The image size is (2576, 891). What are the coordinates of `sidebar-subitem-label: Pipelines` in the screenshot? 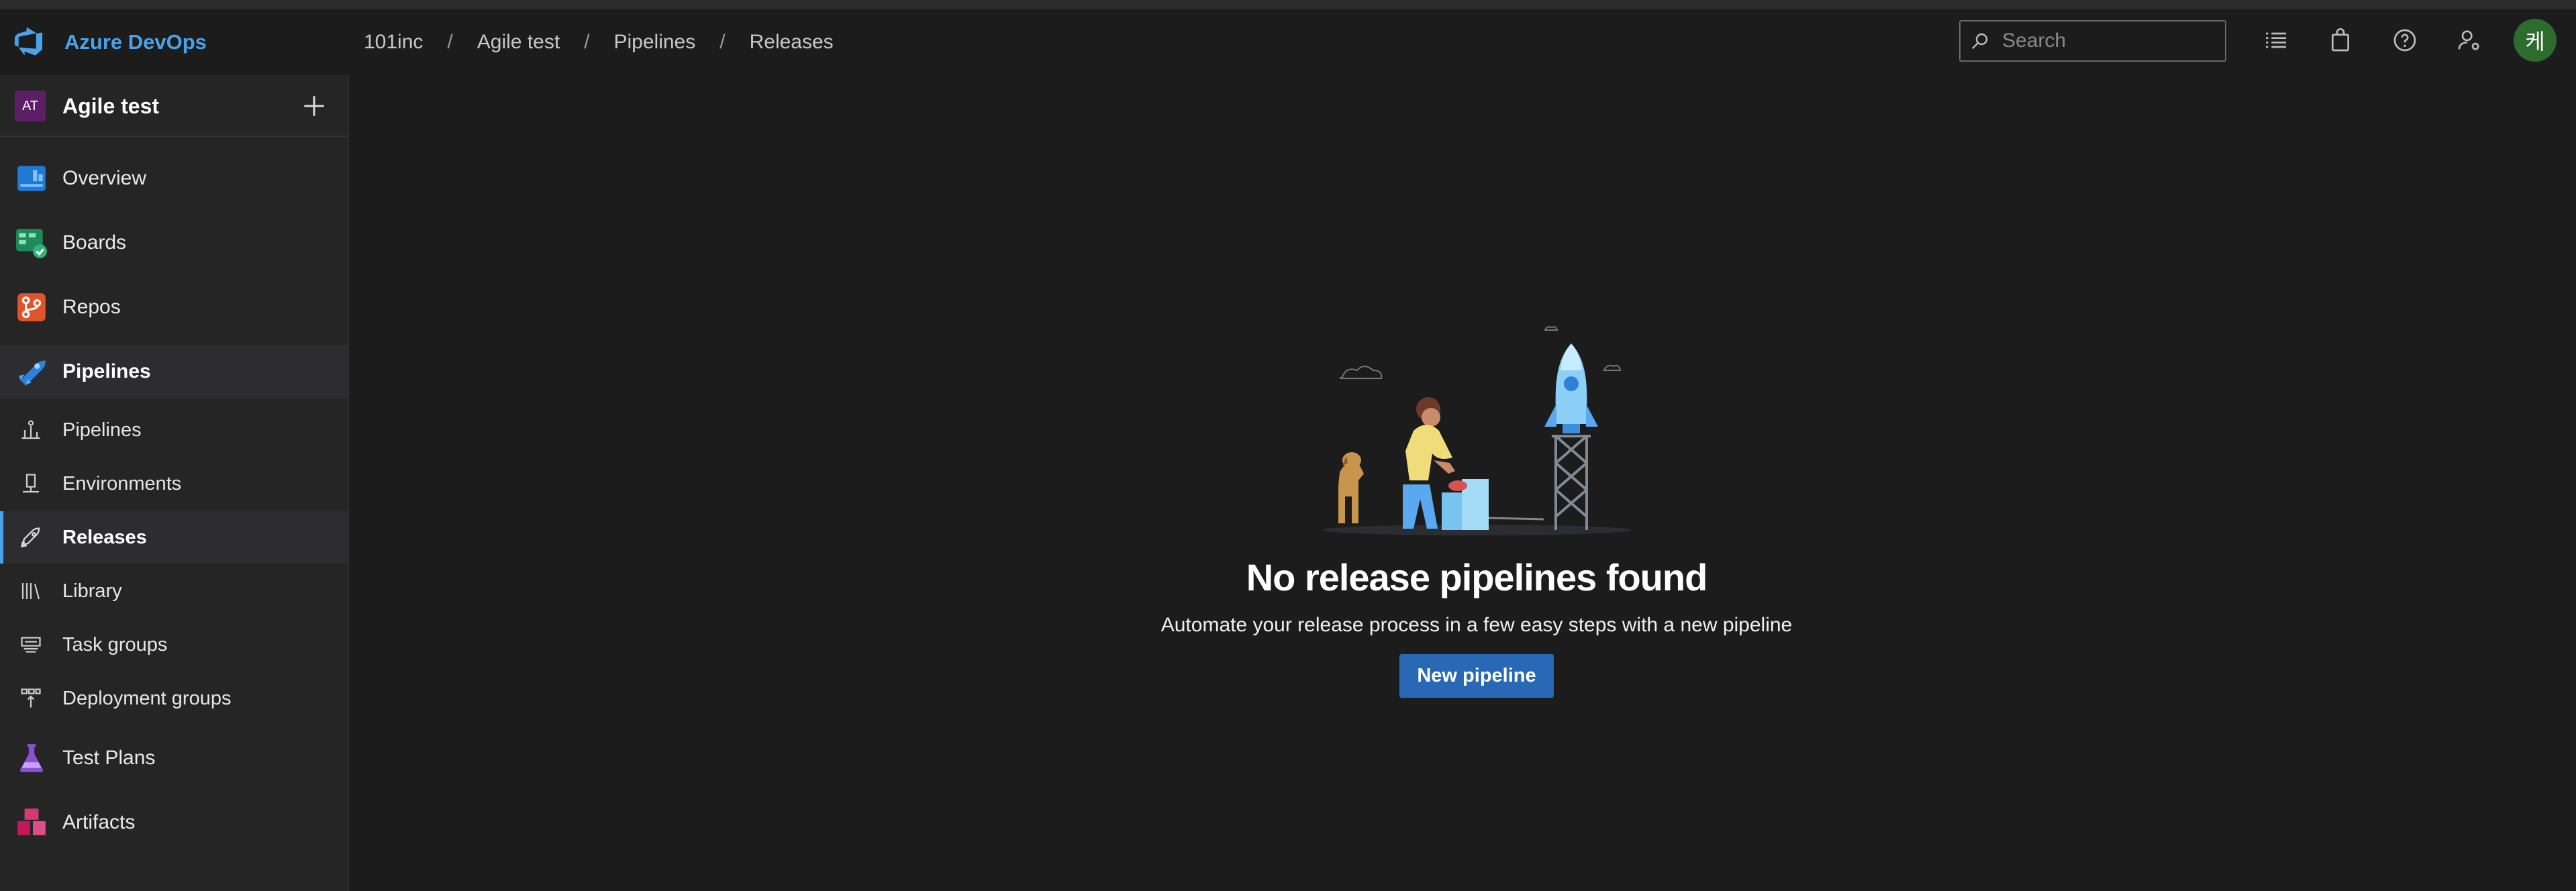 It's located at (102, 430).